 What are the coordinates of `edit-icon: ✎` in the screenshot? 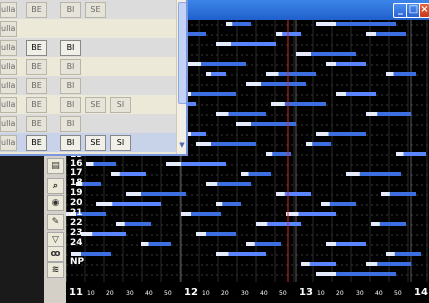 It's located at (55, 222).